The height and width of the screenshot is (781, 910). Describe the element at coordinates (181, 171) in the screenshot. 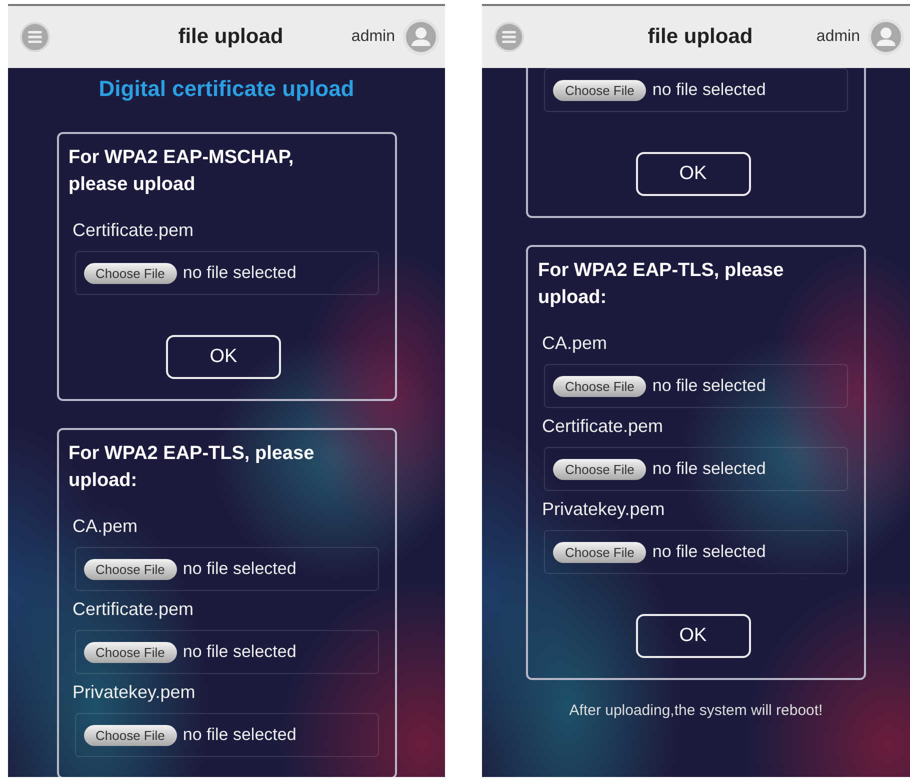

I see `card-title: For WPA2 EAP-MSCHAP, please upload` at that location.